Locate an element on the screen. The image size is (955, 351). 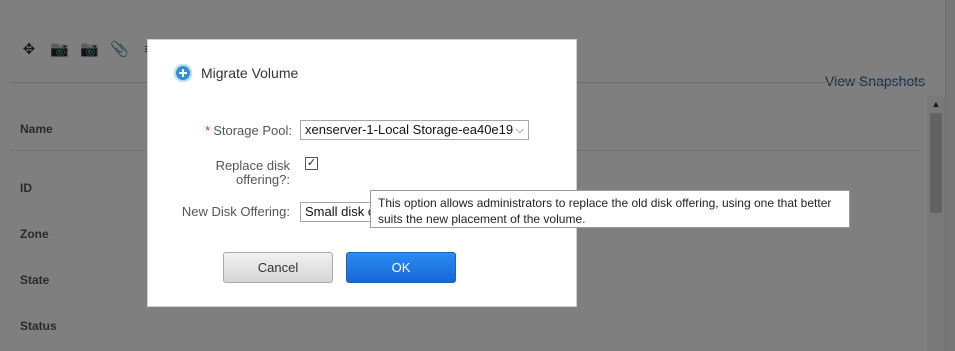
storage-pool-select: xenserver-1-Local Storage-ea40e19 ⌵ is located at coordinates (414, 130).